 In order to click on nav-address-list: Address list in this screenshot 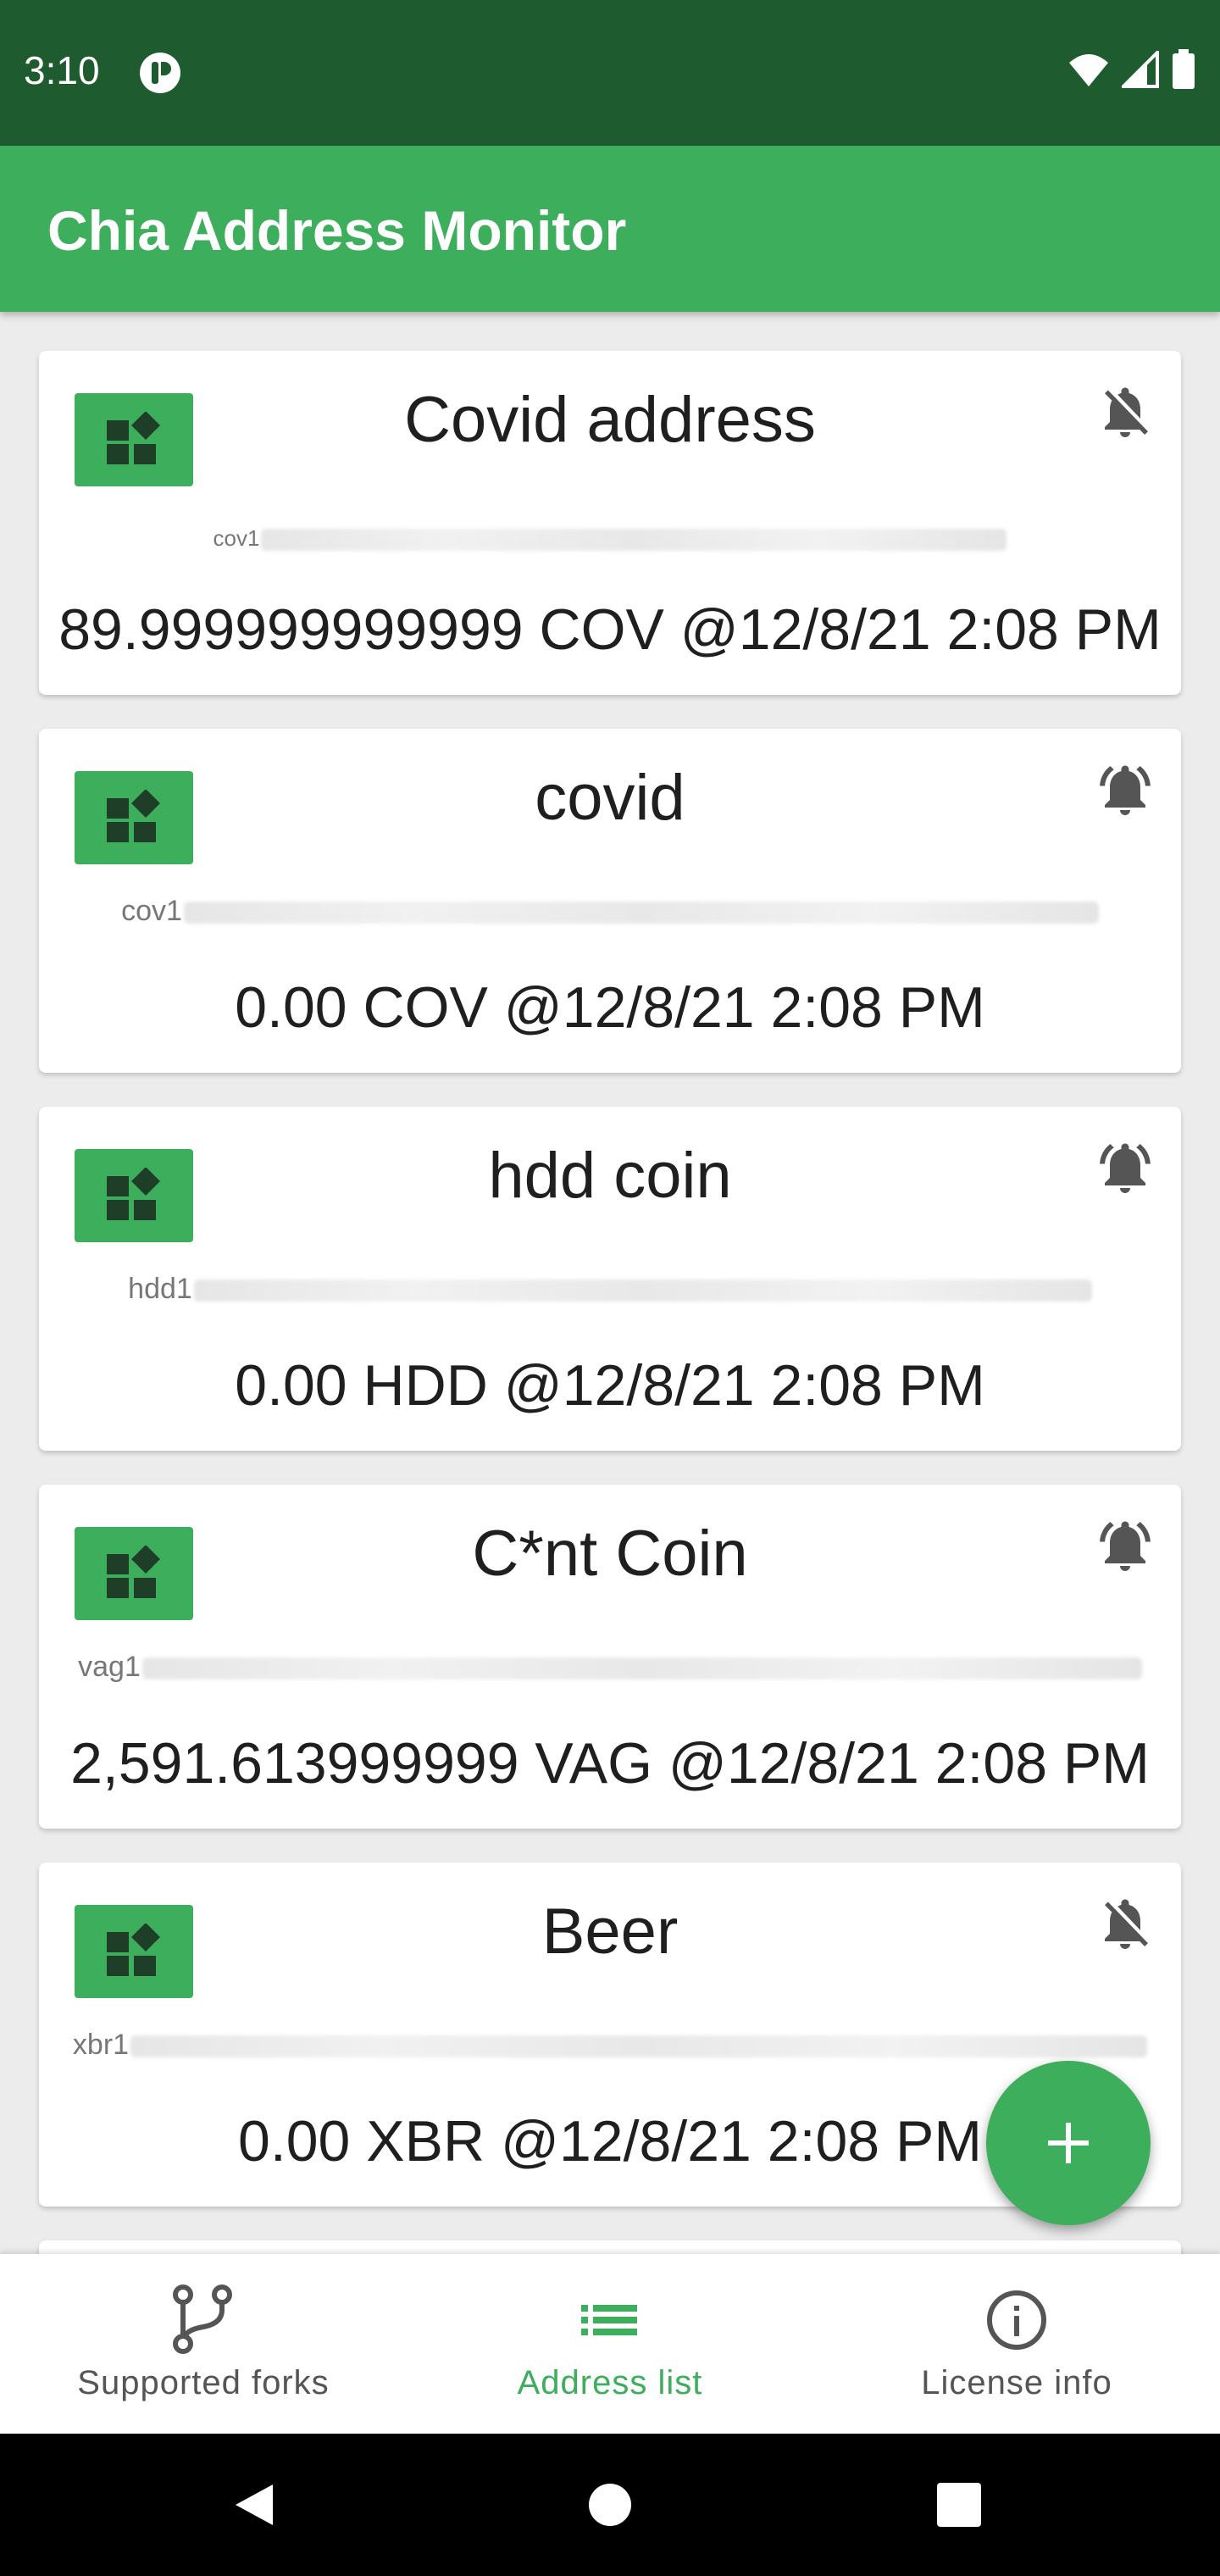, I will do `click(610, 2344)`.